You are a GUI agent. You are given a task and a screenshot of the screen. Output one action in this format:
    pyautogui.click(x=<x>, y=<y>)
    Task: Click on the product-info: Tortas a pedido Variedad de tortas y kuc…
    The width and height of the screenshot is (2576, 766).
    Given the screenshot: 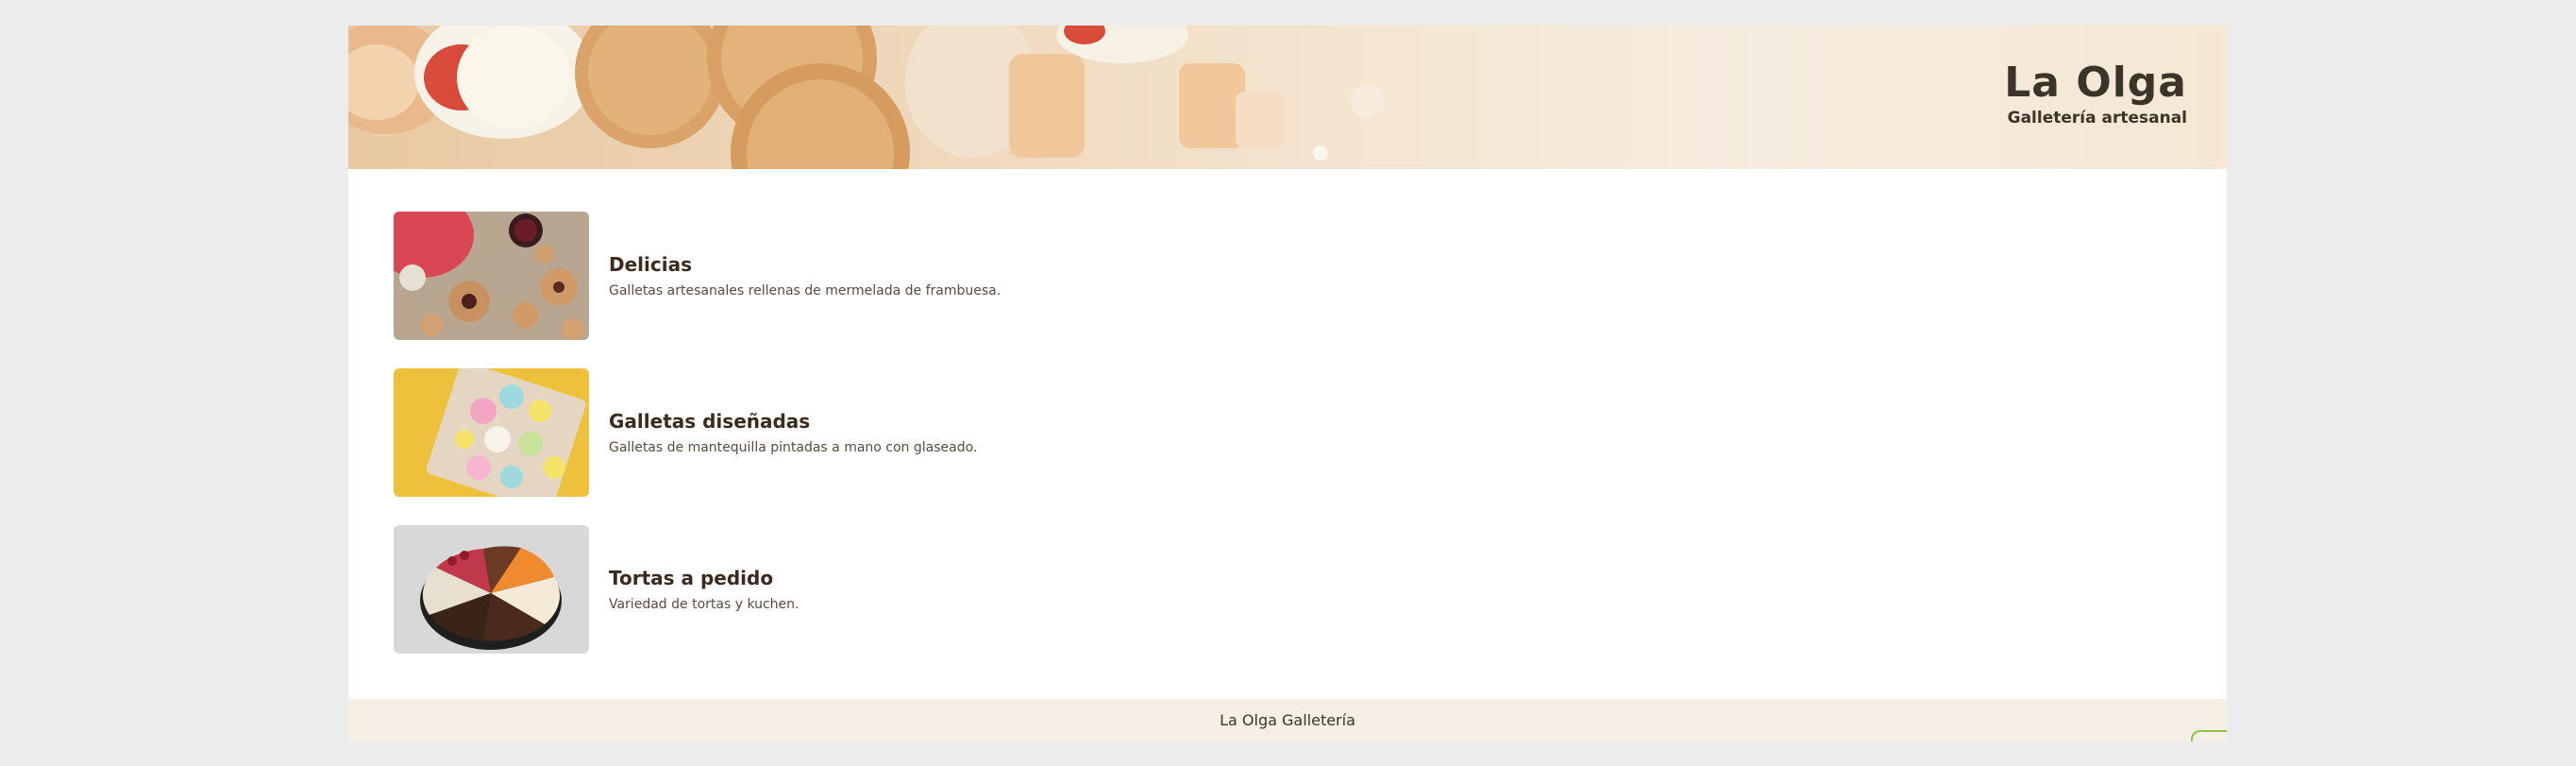 What is the action you would take?
    pyautogui.click(x=704, y=590)
    